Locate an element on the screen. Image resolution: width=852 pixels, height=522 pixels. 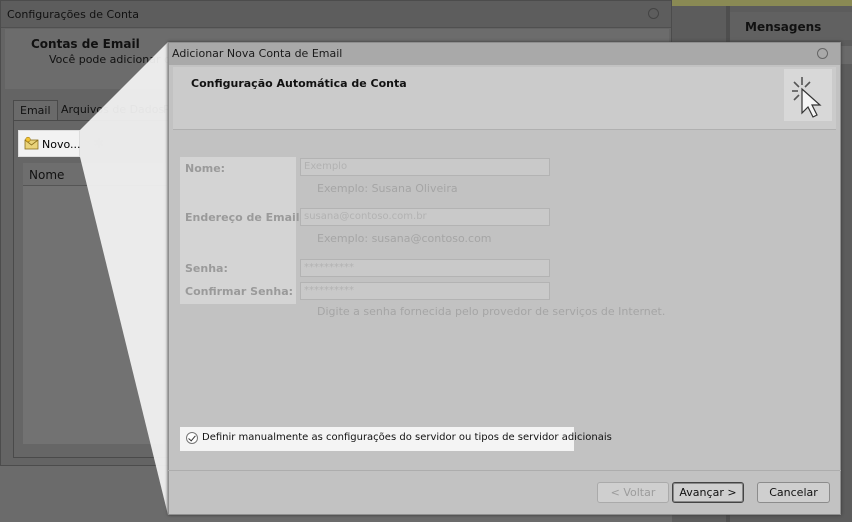
cancel-button: Cancelar is located at coordinates (793, 492).